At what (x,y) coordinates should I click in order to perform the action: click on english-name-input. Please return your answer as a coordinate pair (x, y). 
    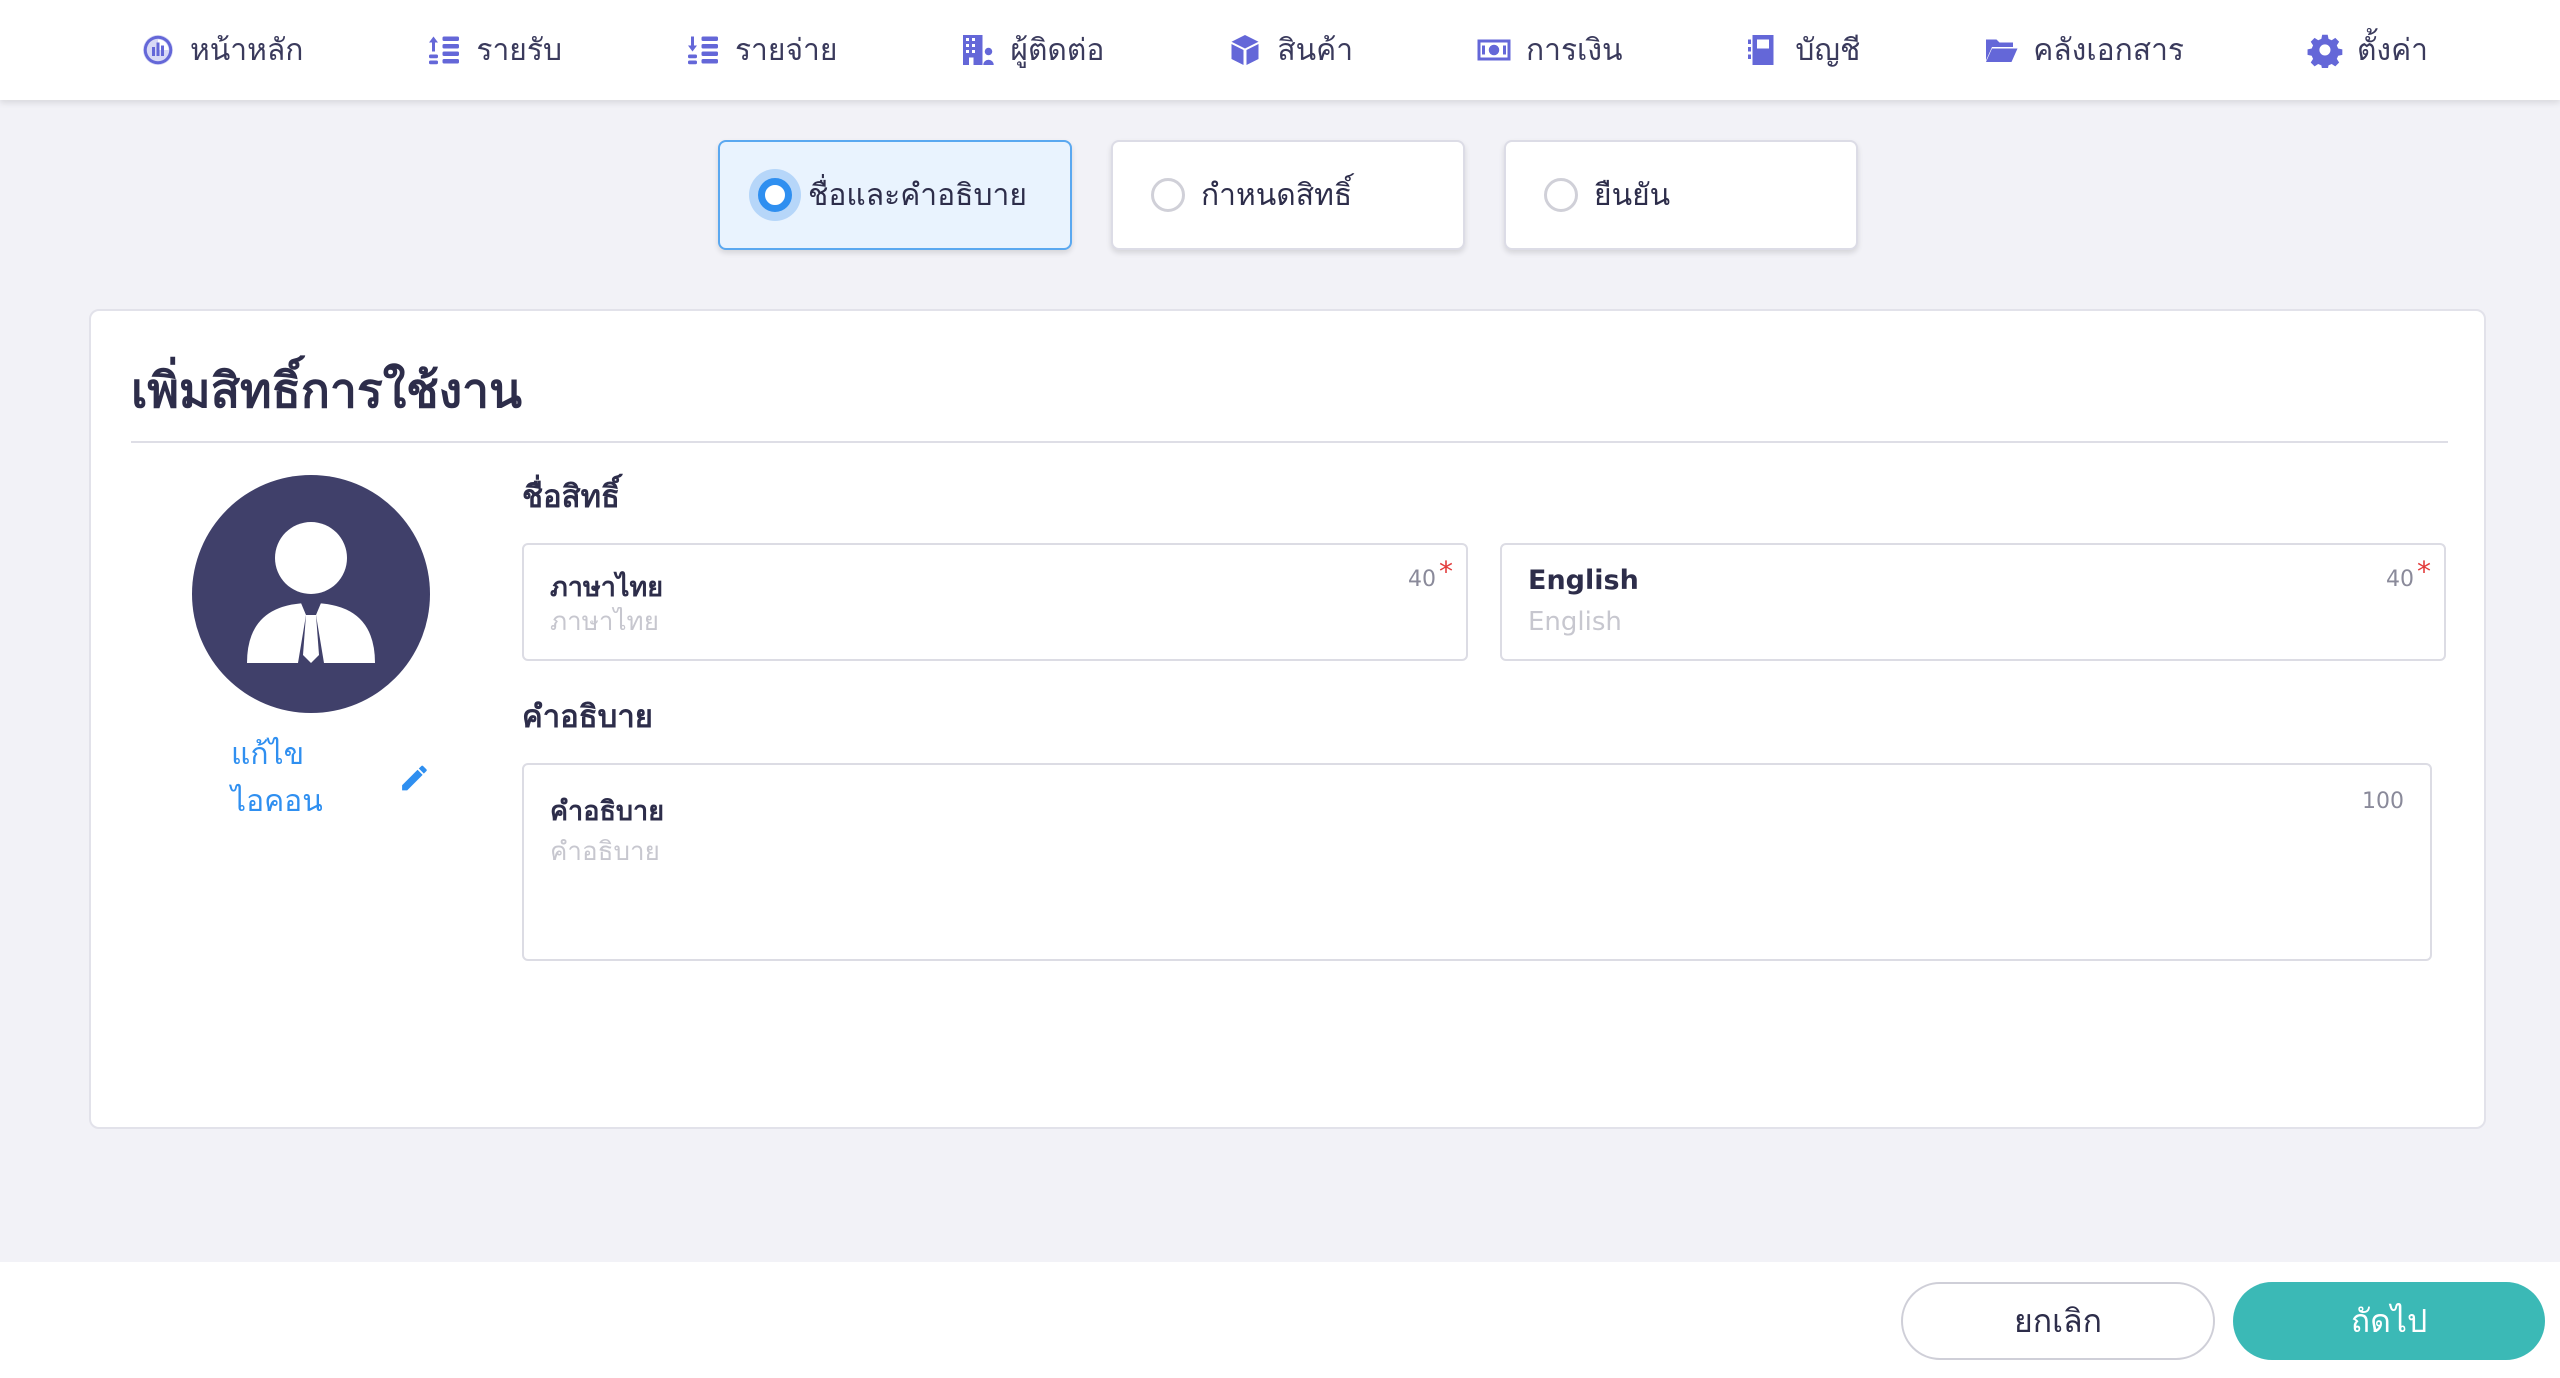
    Looking at the image, I should click on (1905, 622).